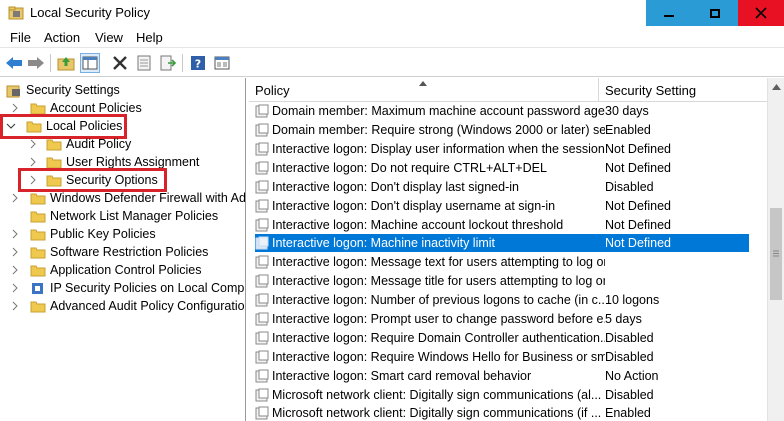 The image size is (784, 421). I want to click on scrollbar-thumb, so click(776, 254).